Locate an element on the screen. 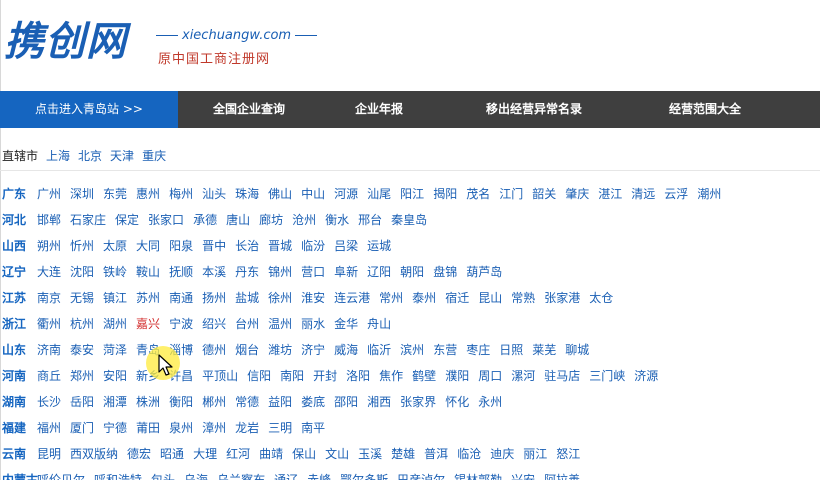 This screenshot has height=480, width=820. city-link: 玉溪 is located at coordinates (370, 453).